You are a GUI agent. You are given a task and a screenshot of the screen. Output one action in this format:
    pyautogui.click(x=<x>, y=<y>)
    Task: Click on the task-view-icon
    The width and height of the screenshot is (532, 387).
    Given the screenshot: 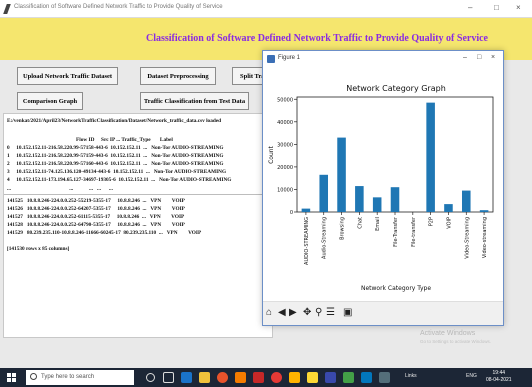 What is the action you would take?
    pyautogui.click(x=168, y=377)
    